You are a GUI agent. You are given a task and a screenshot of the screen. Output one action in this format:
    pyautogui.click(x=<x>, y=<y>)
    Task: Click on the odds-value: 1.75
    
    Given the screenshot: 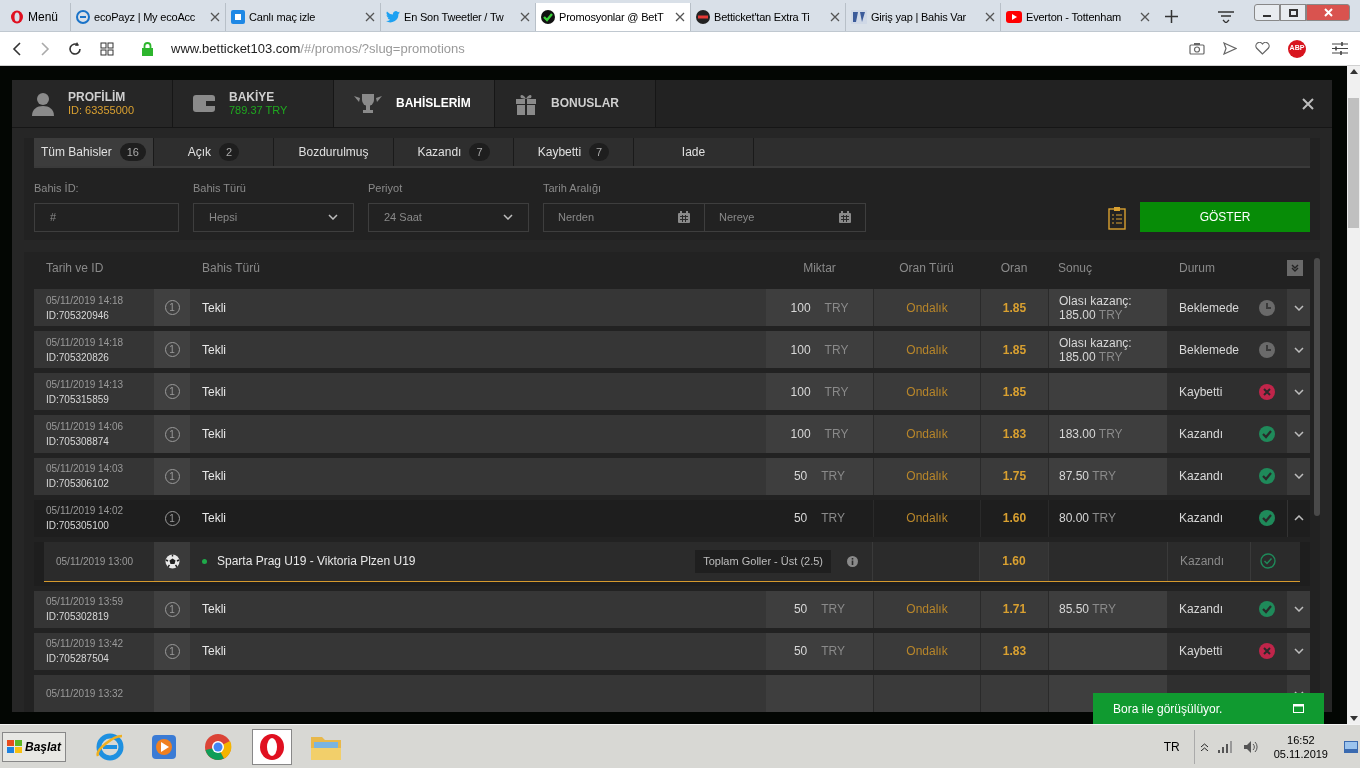 What is the action you would take?
    pyautogui.click(x=1014, y=477)
    